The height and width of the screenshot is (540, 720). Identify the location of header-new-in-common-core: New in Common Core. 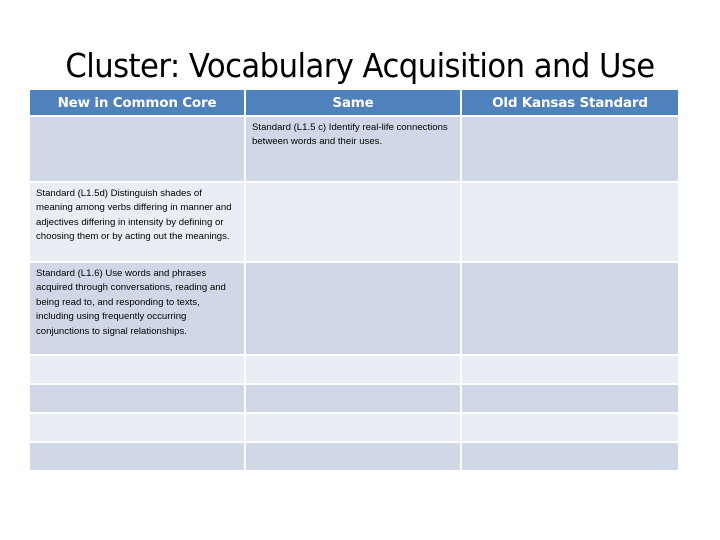
(138, 103).